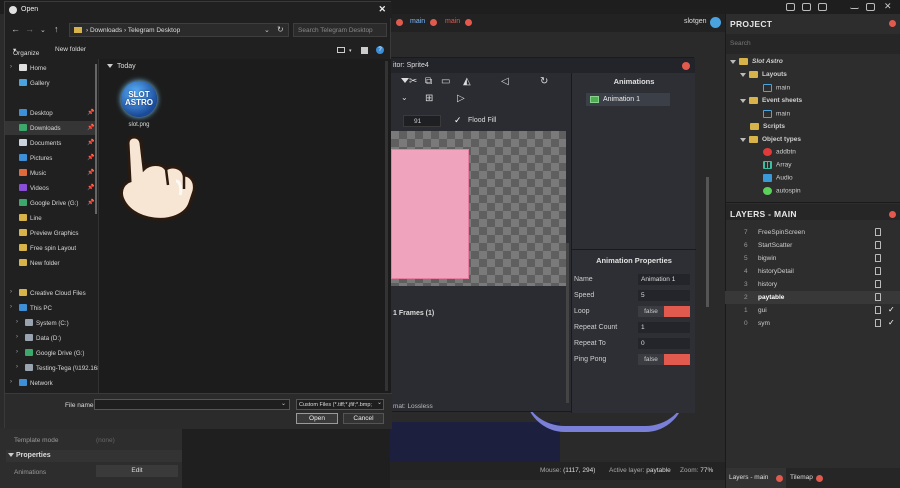  What do you see at coordinates (51, 263) in the screenshot?
I see `nav-item-folder: New folder` at bounding box center [51, 263].